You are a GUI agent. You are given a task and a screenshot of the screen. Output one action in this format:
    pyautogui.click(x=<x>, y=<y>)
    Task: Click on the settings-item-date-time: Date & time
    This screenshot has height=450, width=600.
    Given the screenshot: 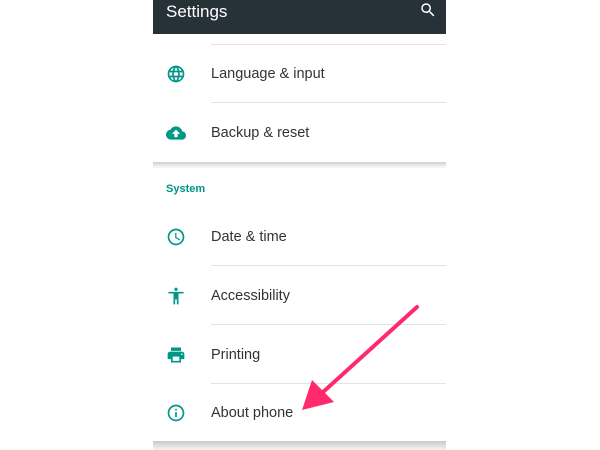 What is the action you would take?
    pyautogui.click(x=299, y=237)
    